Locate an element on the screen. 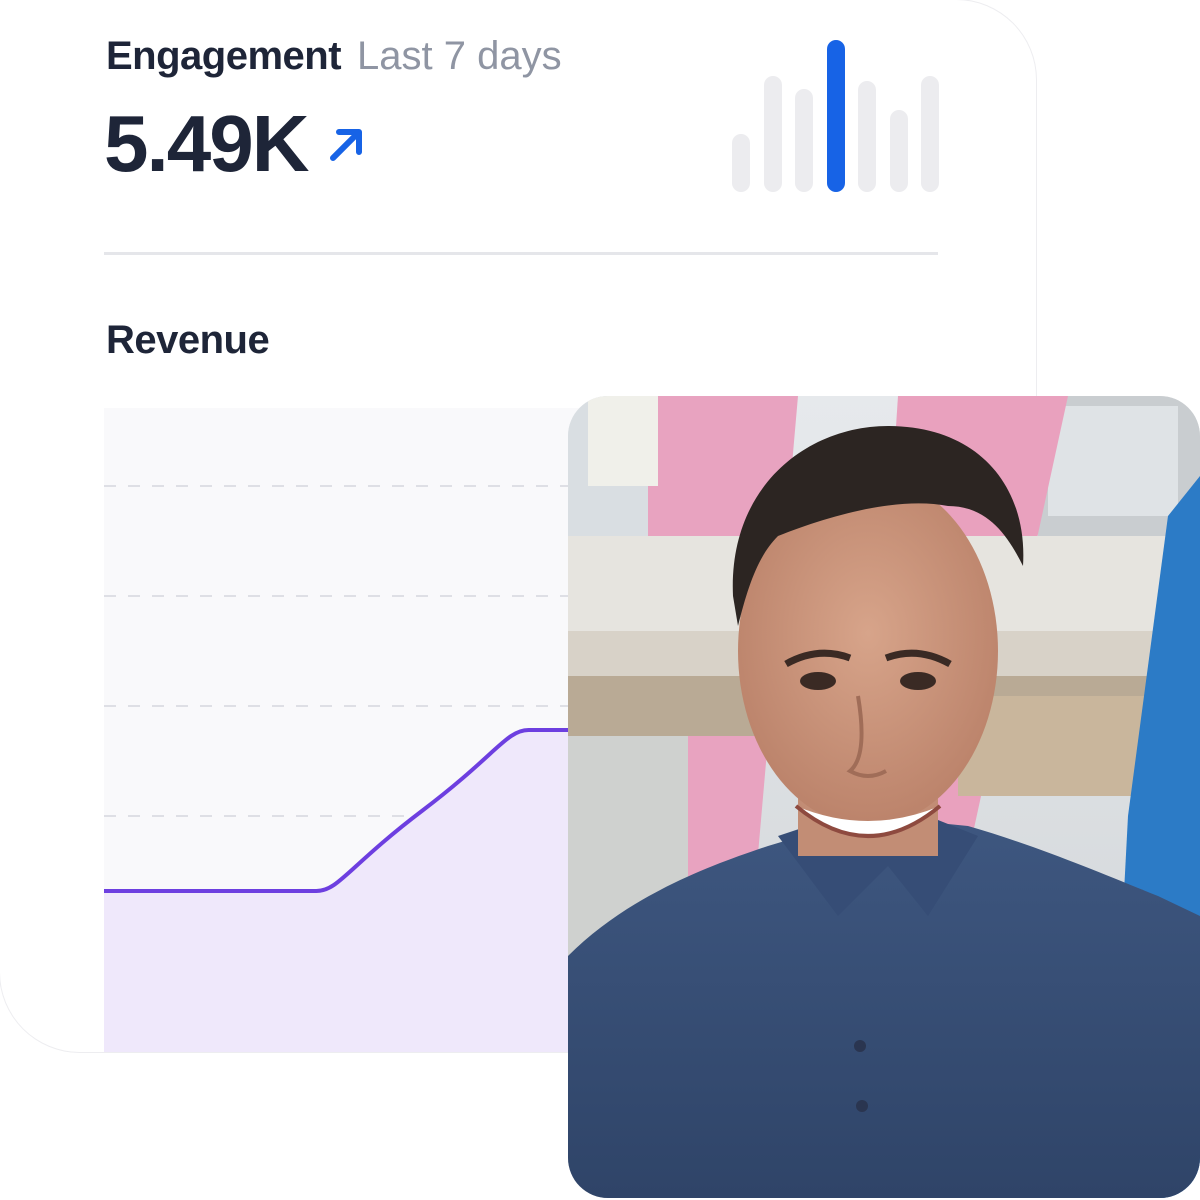 This screenshot has height=1200, width=1200. engagement-header: Engagement Last 7 days is located at coordinates (334, 56).